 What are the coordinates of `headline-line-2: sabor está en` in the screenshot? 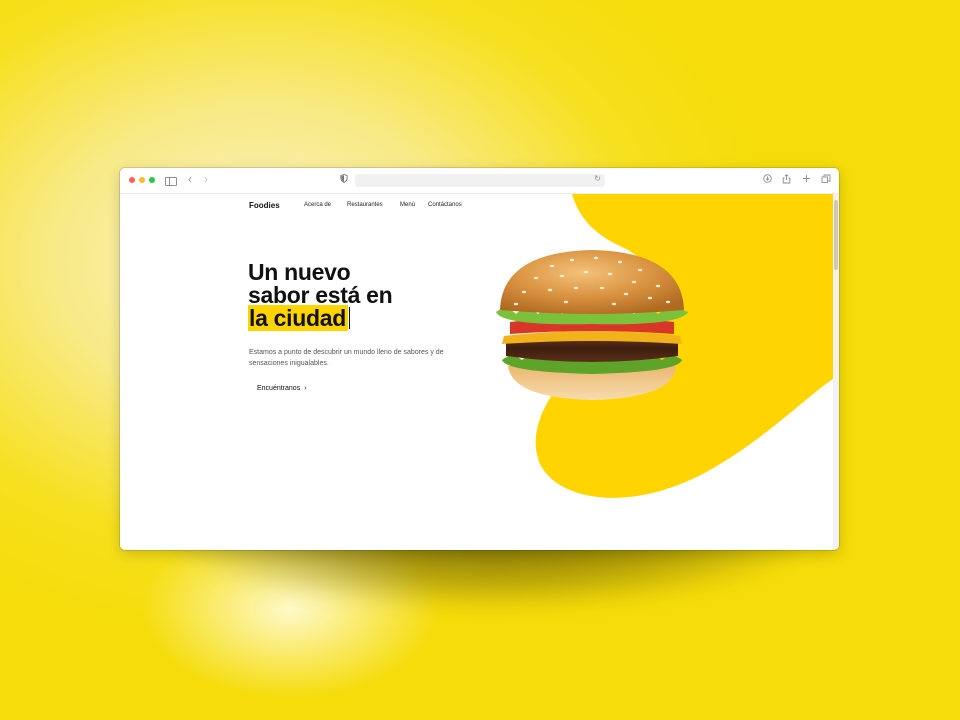 It's located at (320, 295).